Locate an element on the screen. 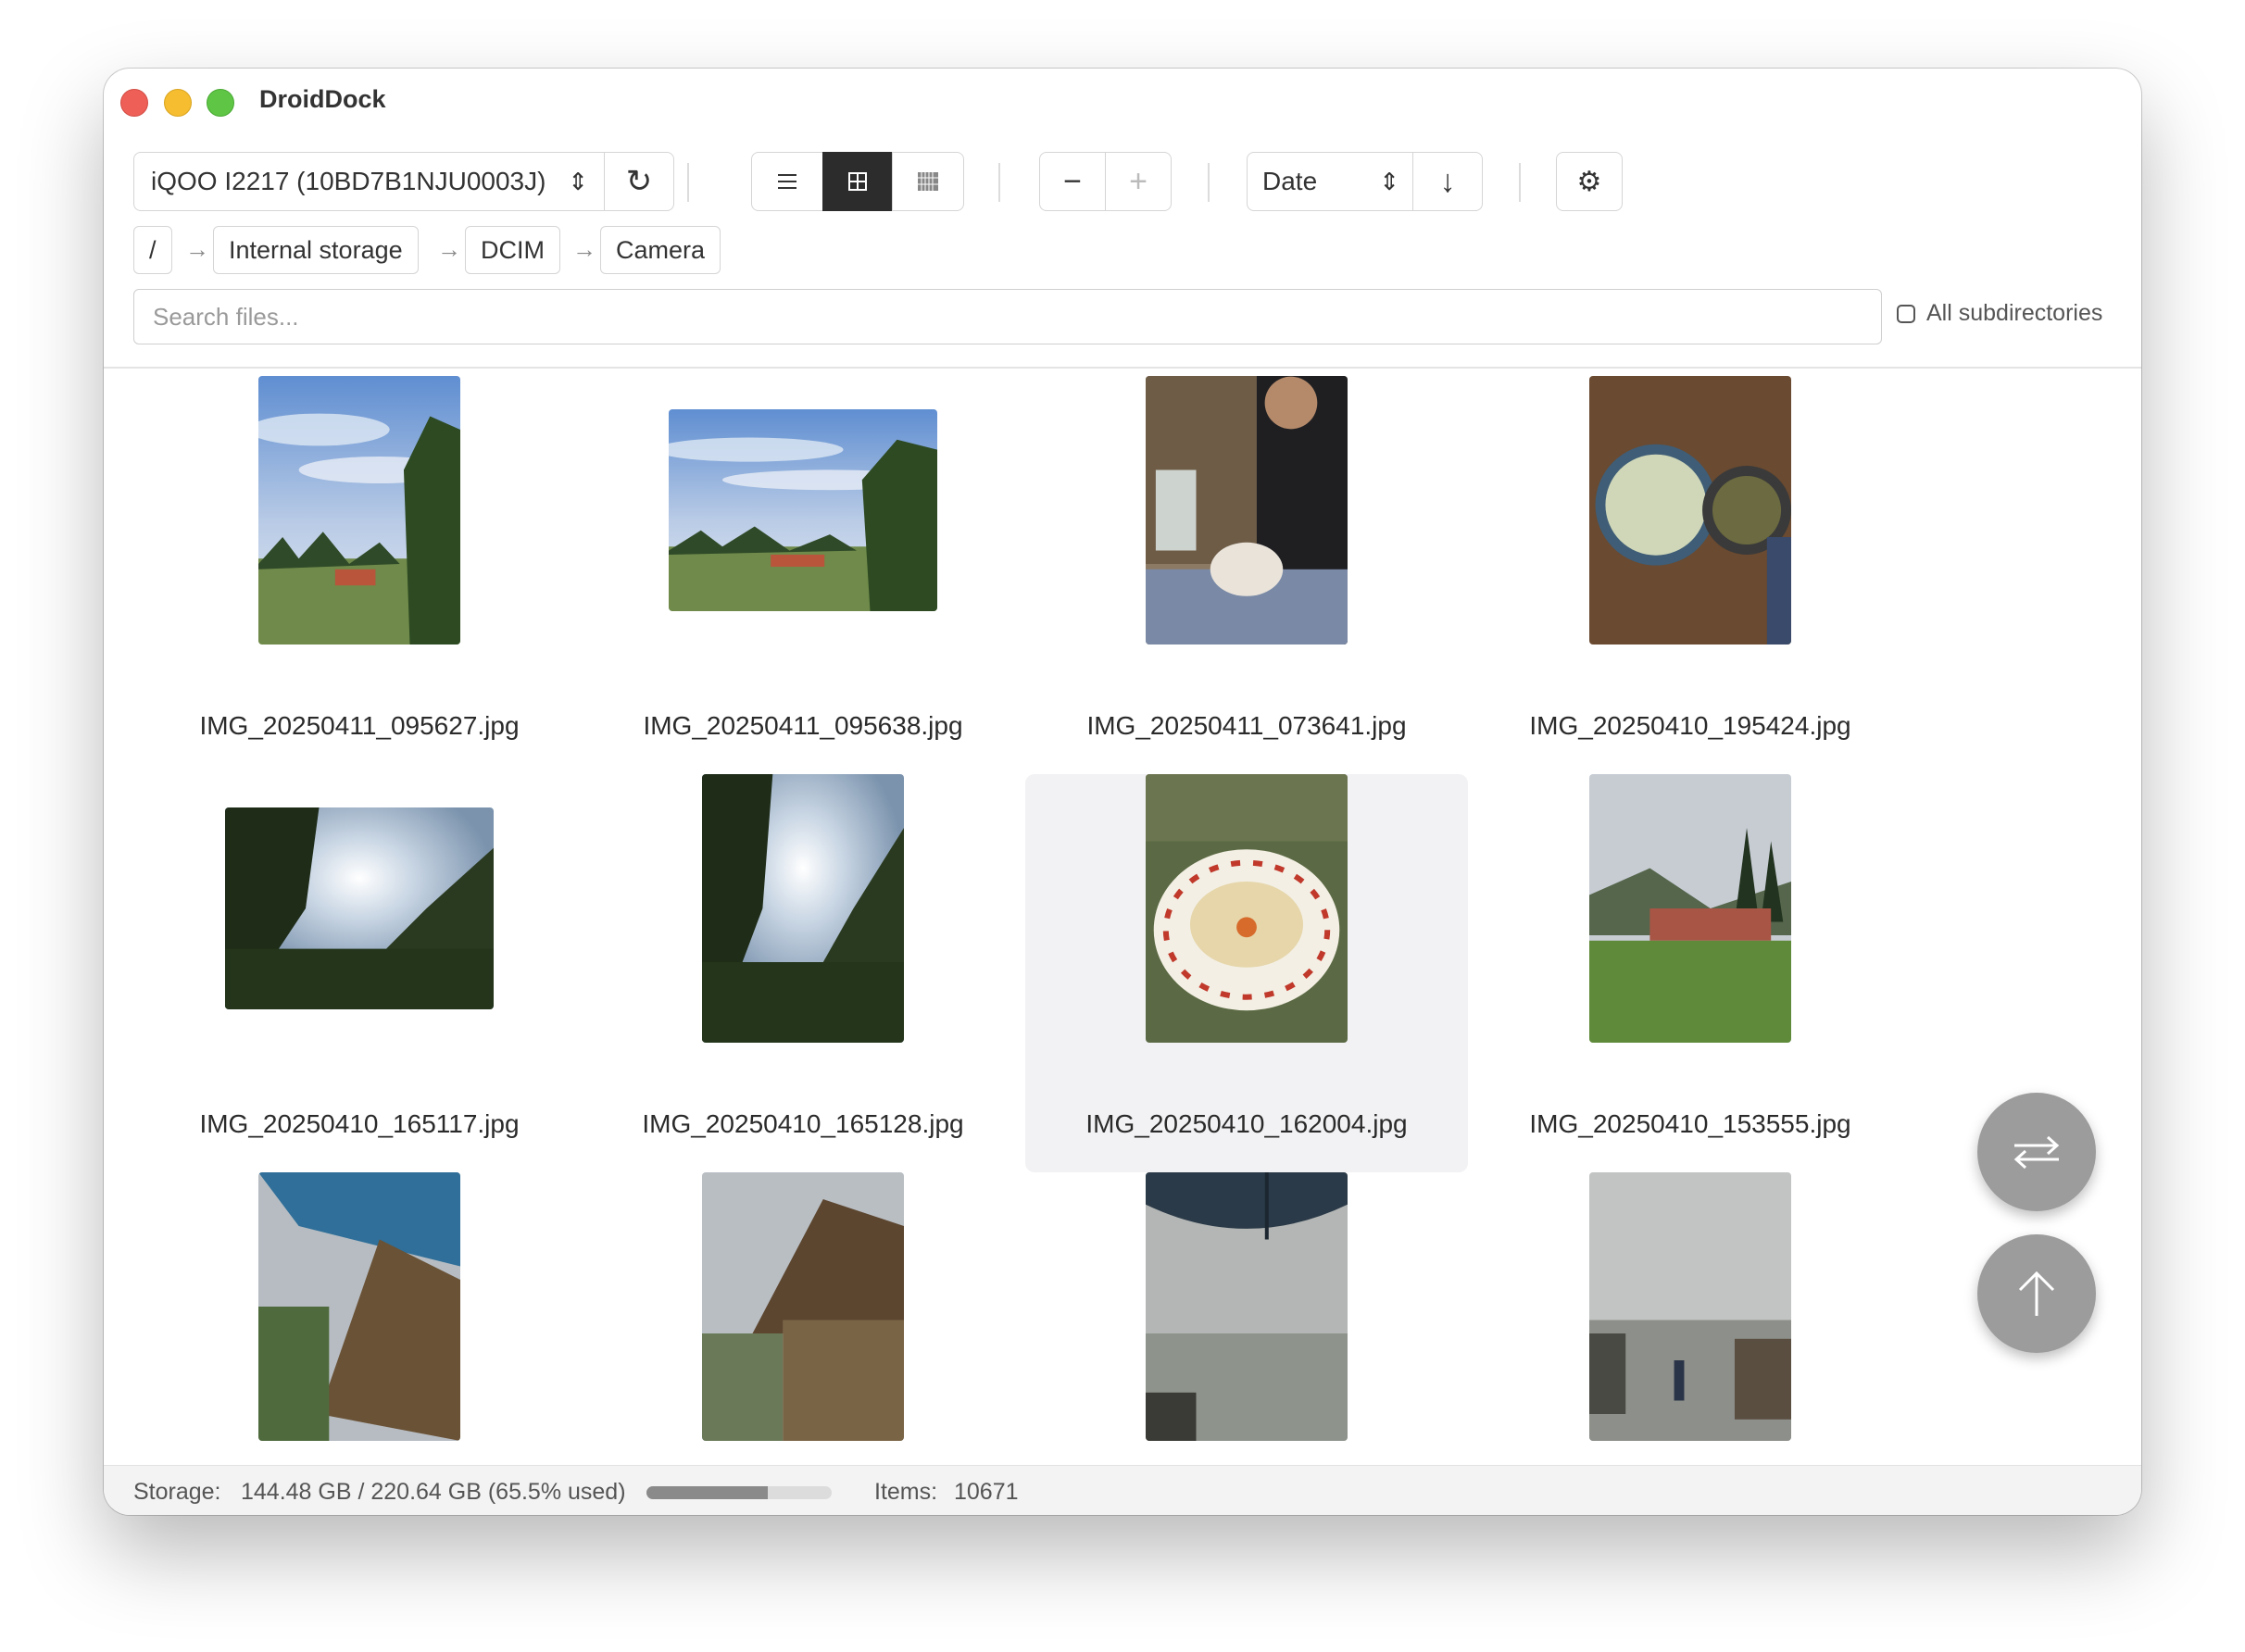 Image resolution: width=2245 pixels, height=1652 pixels. list-view-button is located at coordinates (787, 181).